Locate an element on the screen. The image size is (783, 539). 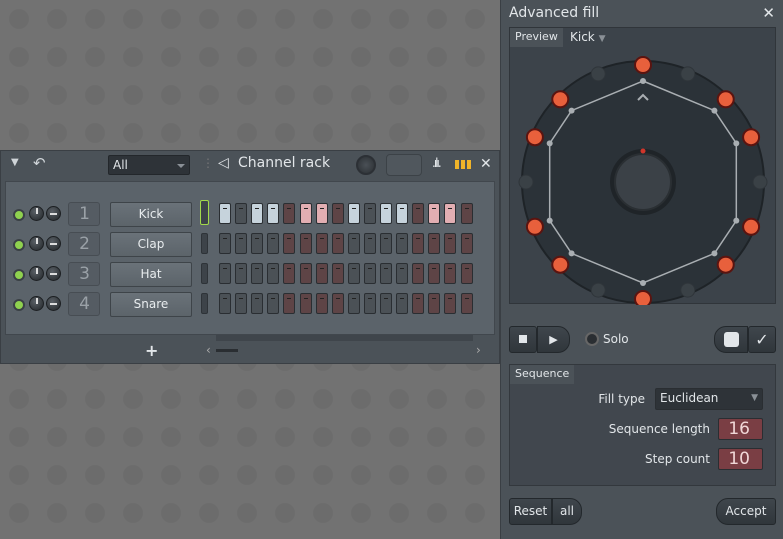
stop-button is located at coordinates (523, 339).